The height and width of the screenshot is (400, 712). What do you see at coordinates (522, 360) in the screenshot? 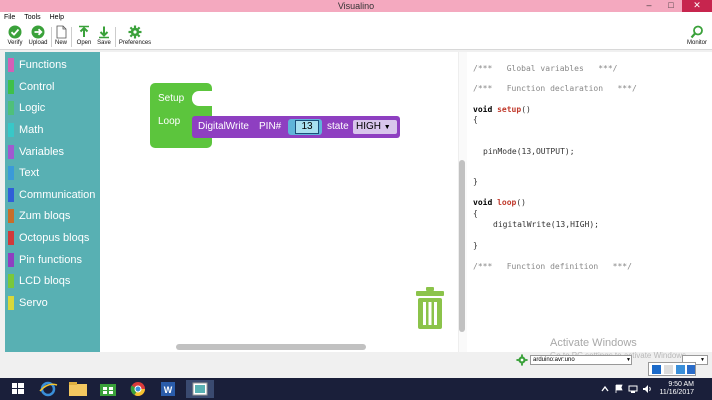
I see `board-settings-gear-icon` at bounding box center [522, 360].